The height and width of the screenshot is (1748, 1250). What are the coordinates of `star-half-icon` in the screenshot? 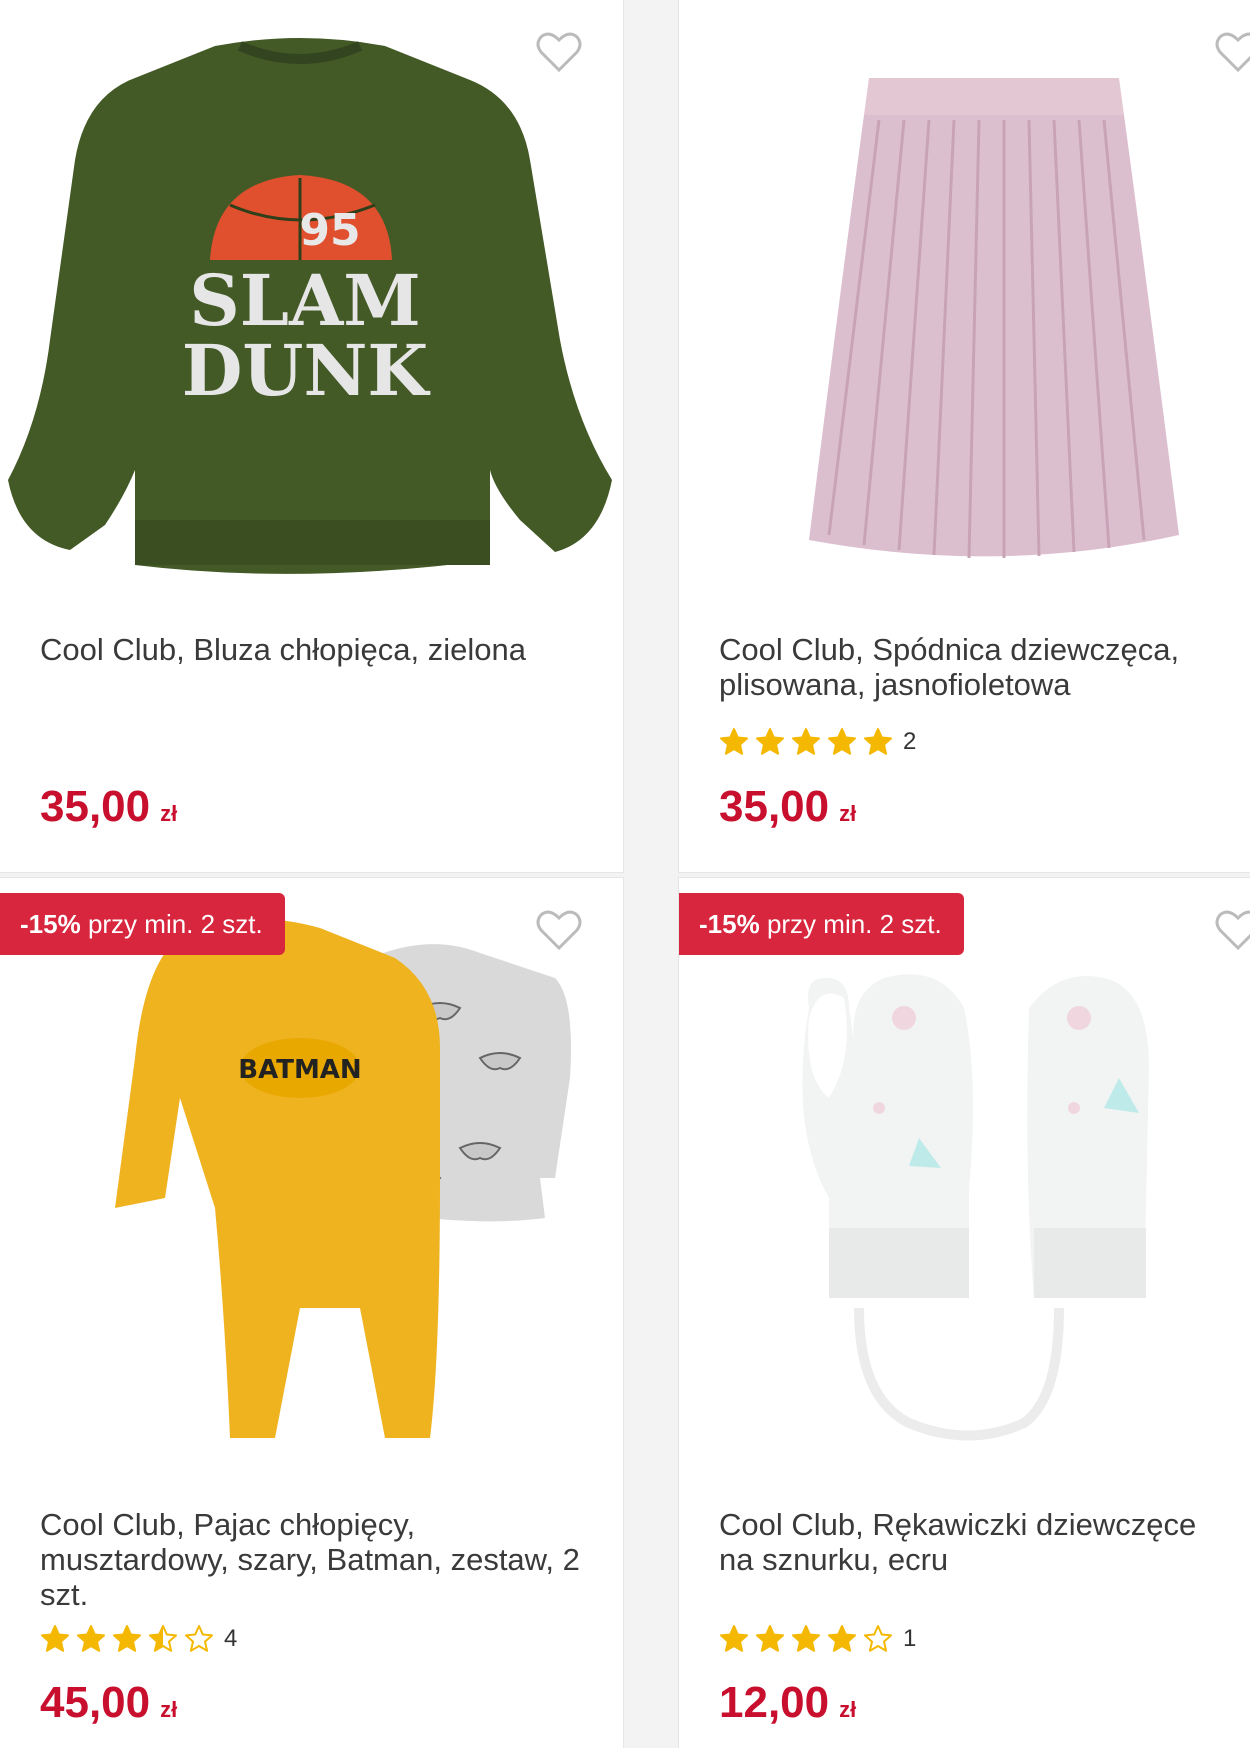 It's located at (163, 1638).